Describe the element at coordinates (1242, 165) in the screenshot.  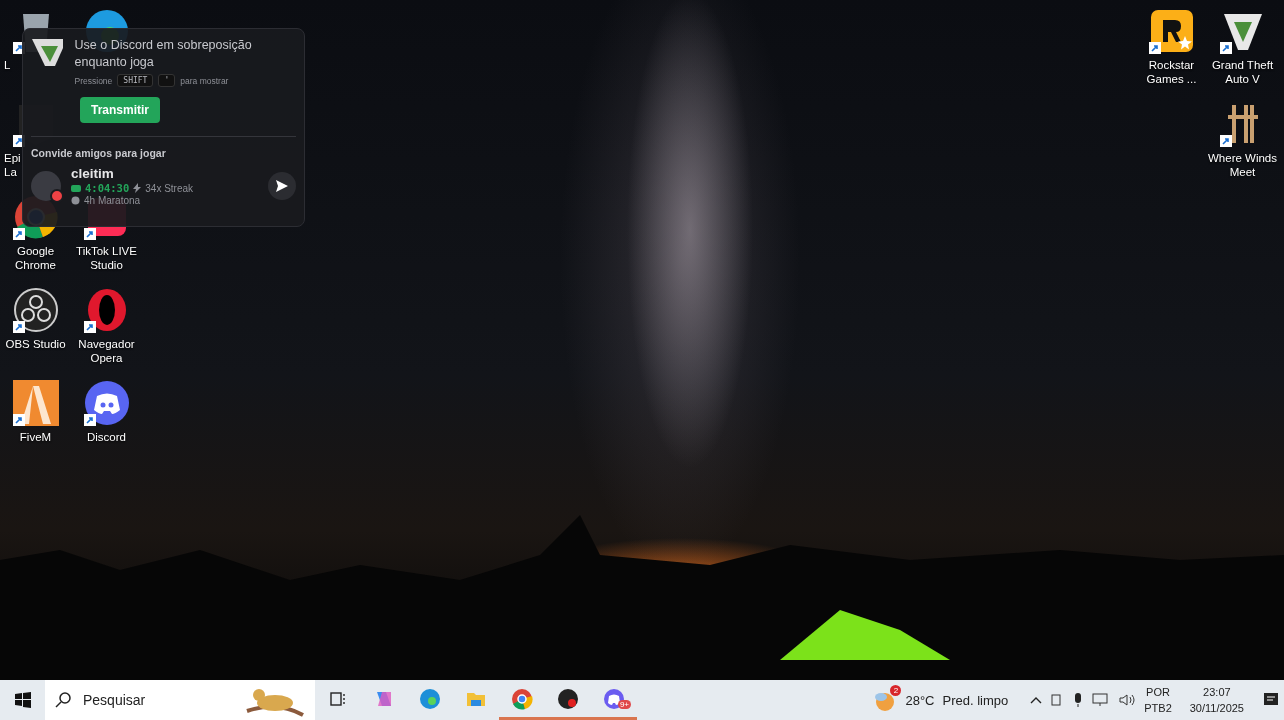
I see `desktop-icon-label: Where Winds Meet` at that location.